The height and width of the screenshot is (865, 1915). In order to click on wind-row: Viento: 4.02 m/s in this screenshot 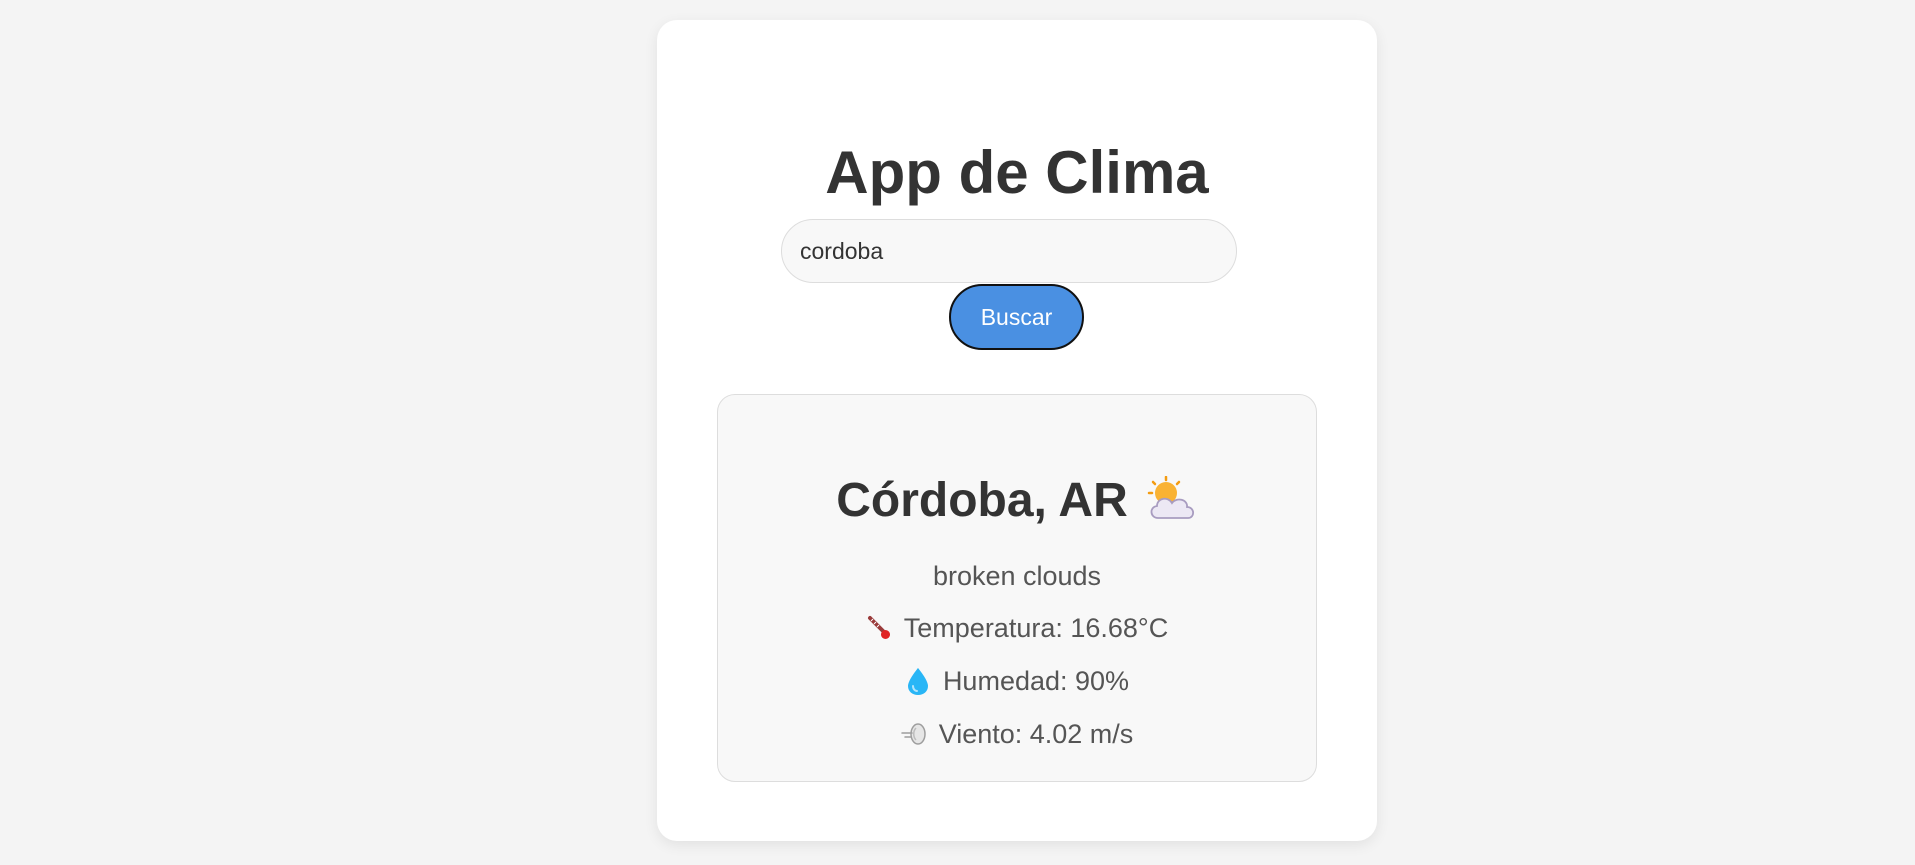, I will do `click(1017, 734)`.